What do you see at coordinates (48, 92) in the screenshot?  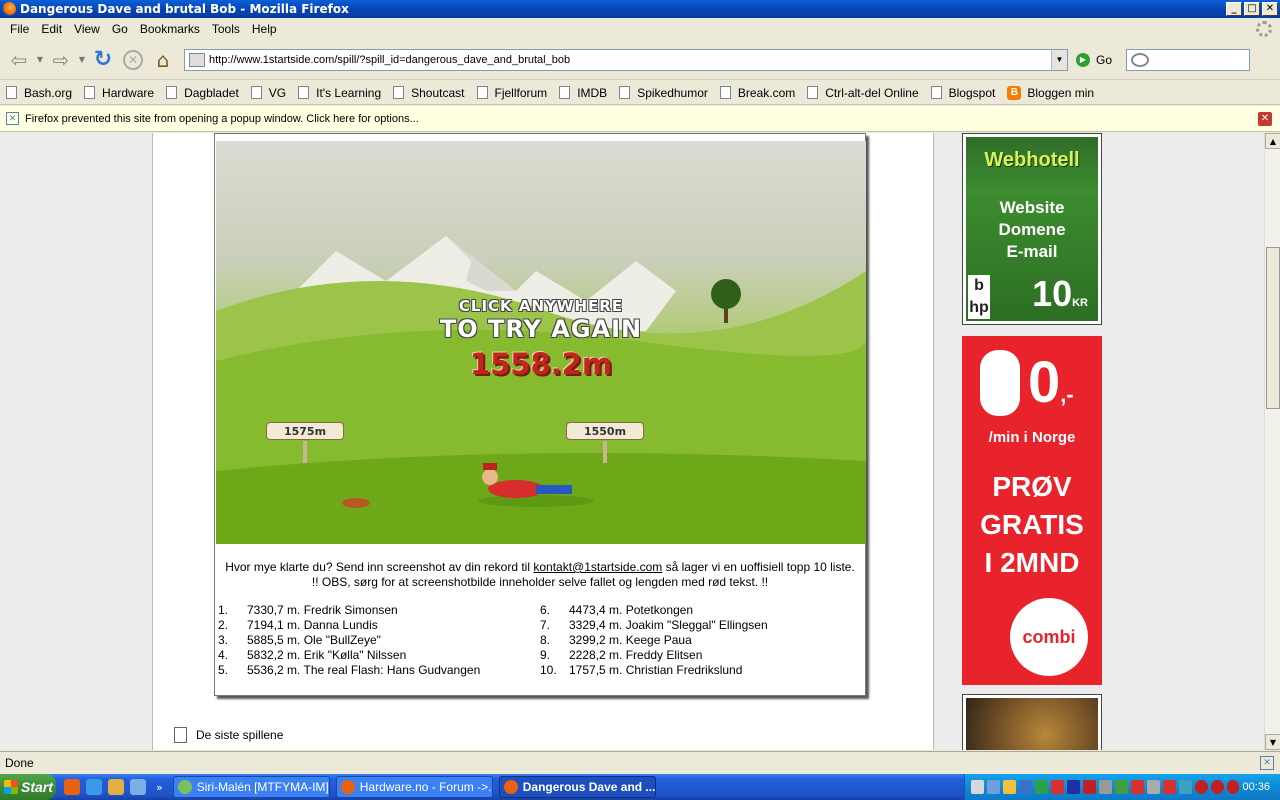 I see `bookmark-label: Bash.org` at bounding box center [48, 92].